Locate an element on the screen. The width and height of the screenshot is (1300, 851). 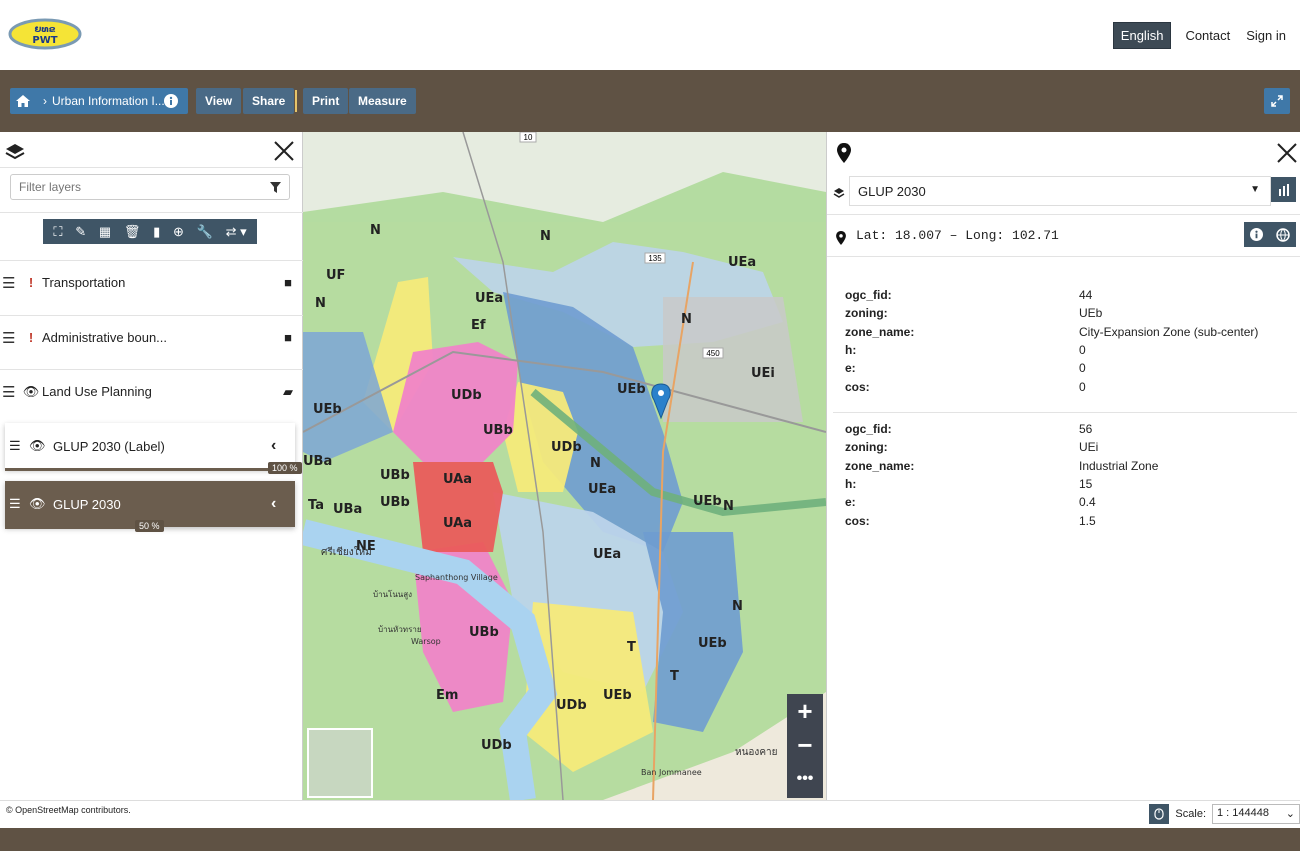
layer-select: GLUP 2030 ▼ is located at coordinates (1060, 191).